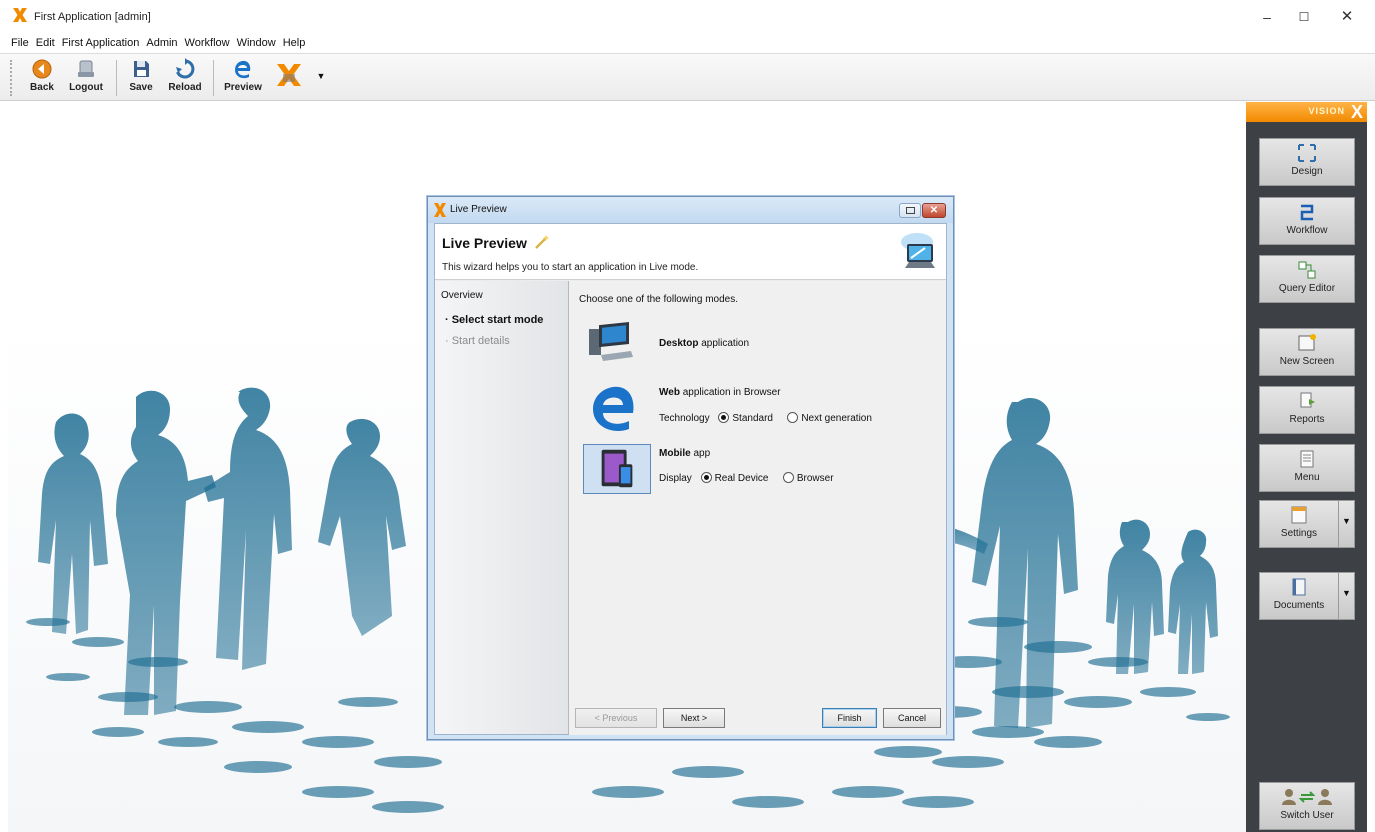 Image resolution: width=1375 pixels, height=832 pixels. Describe the element at coordinates (912, 718) in the screenshot. I see `cancel-button: Cancel` at that location.